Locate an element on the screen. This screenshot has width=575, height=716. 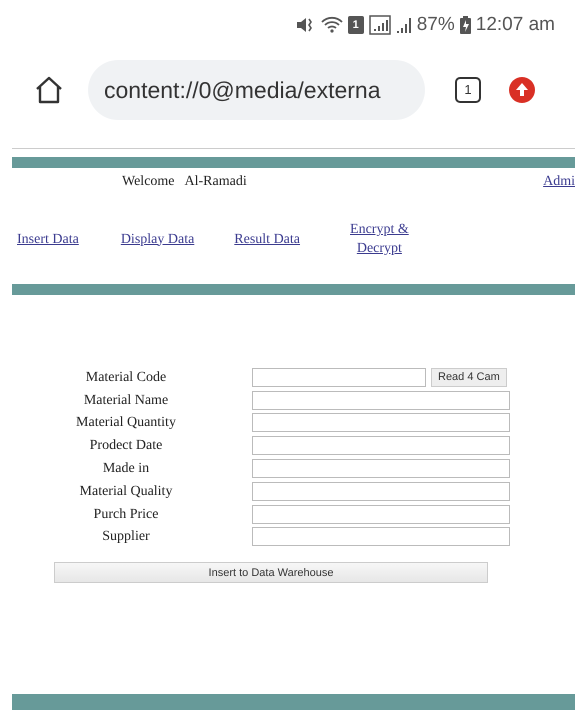
nav-link: Result Data is located at coordinates (267, 239).